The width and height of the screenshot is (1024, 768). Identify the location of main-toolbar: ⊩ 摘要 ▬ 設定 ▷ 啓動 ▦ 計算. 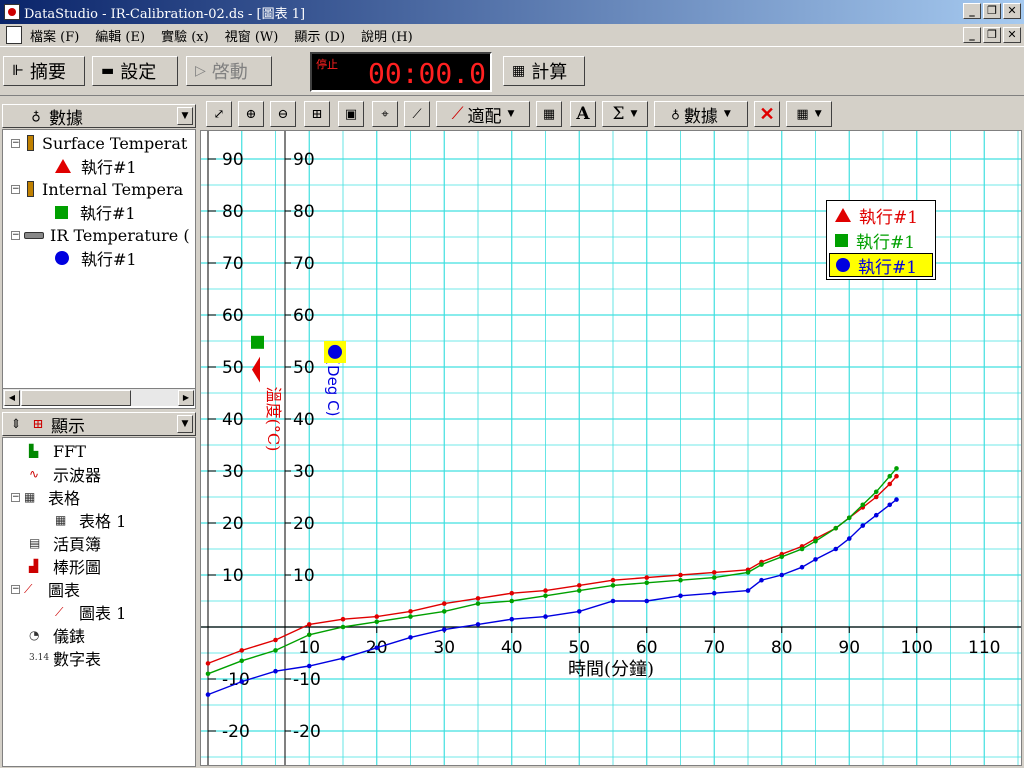
(512, 72).